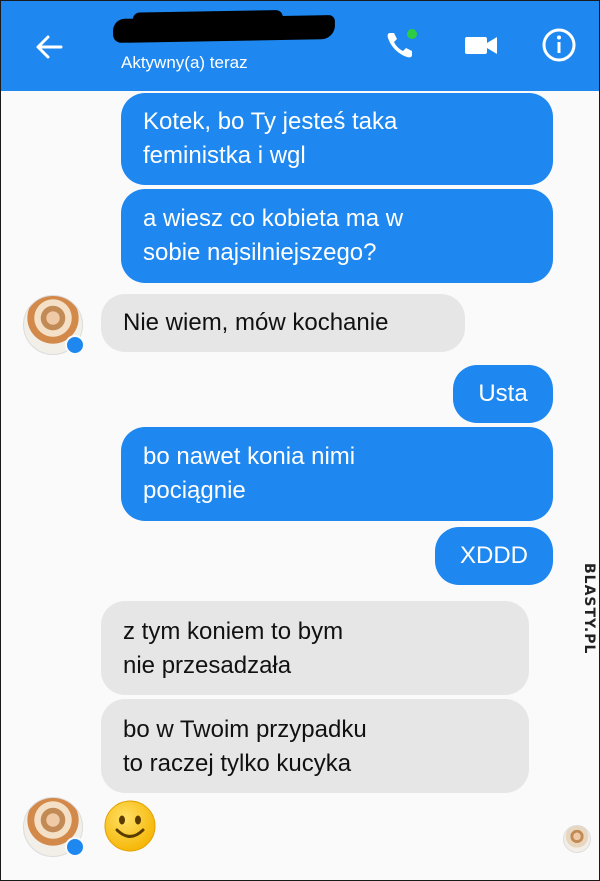  What do you see at coordinates (260, 252) in the screenshot?
I see `message-line: sobie najsilniejszego?` at bounding box center [260, 252].